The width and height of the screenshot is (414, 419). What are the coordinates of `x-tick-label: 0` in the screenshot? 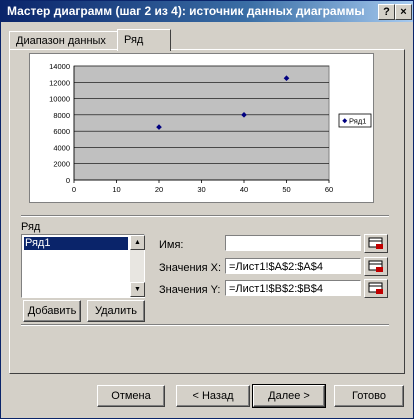 It's located at (74, 189).